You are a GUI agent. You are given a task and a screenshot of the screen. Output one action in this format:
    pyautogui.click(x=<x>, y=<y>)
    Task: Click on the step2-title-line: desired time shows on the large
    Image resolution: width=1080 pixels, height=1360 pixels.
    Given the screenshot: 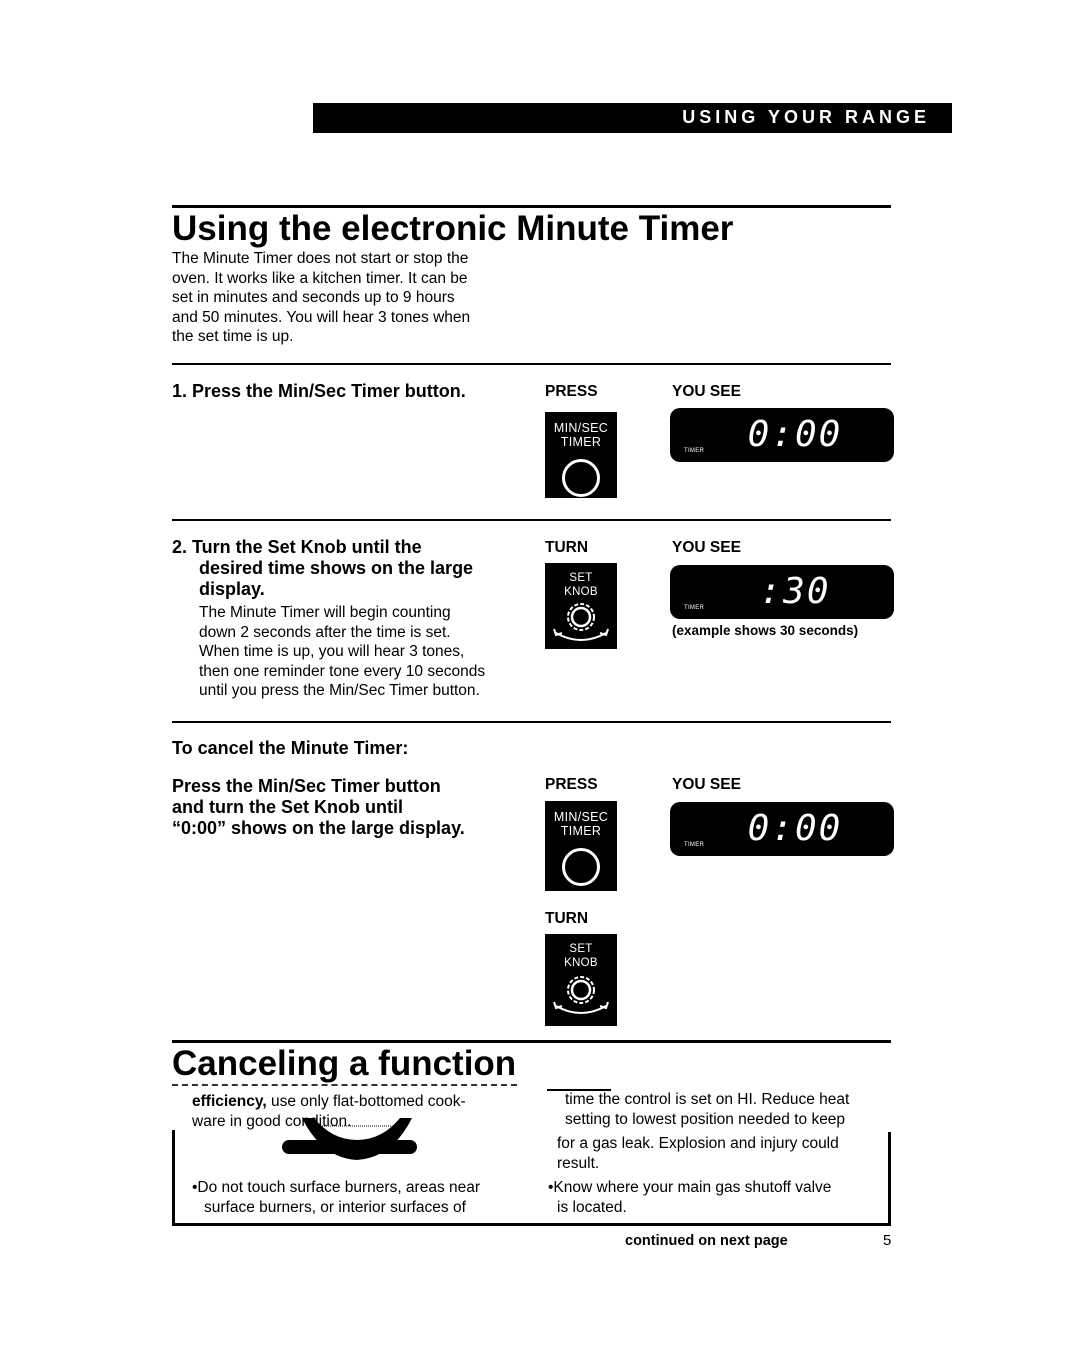 What is the action you would take?
    pyautogui.click(x=336, y=568)
    